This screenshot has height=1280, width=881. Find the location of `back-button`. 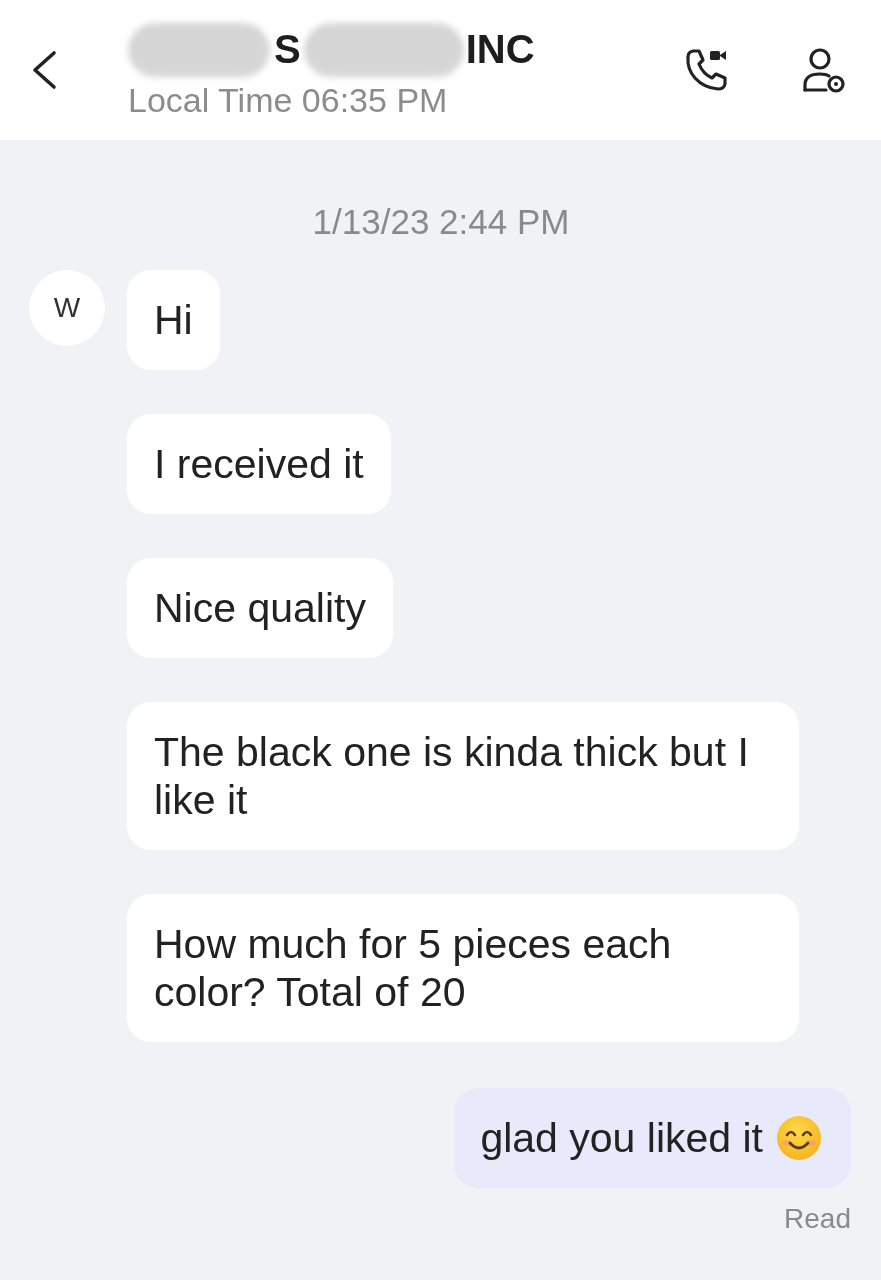

back-button is located at coordinates (44, 70).